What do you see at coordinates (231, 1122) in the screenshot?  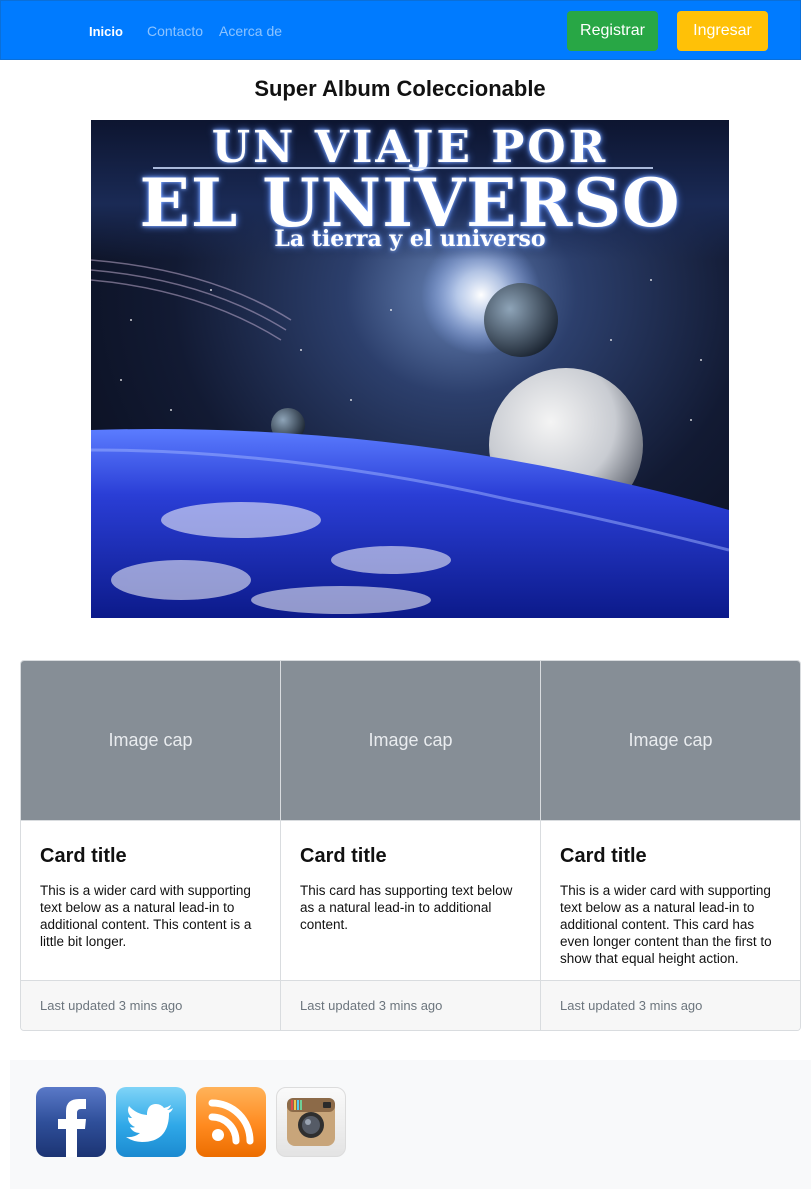 I see `rss-icon` at bounding box center [231, 1122].